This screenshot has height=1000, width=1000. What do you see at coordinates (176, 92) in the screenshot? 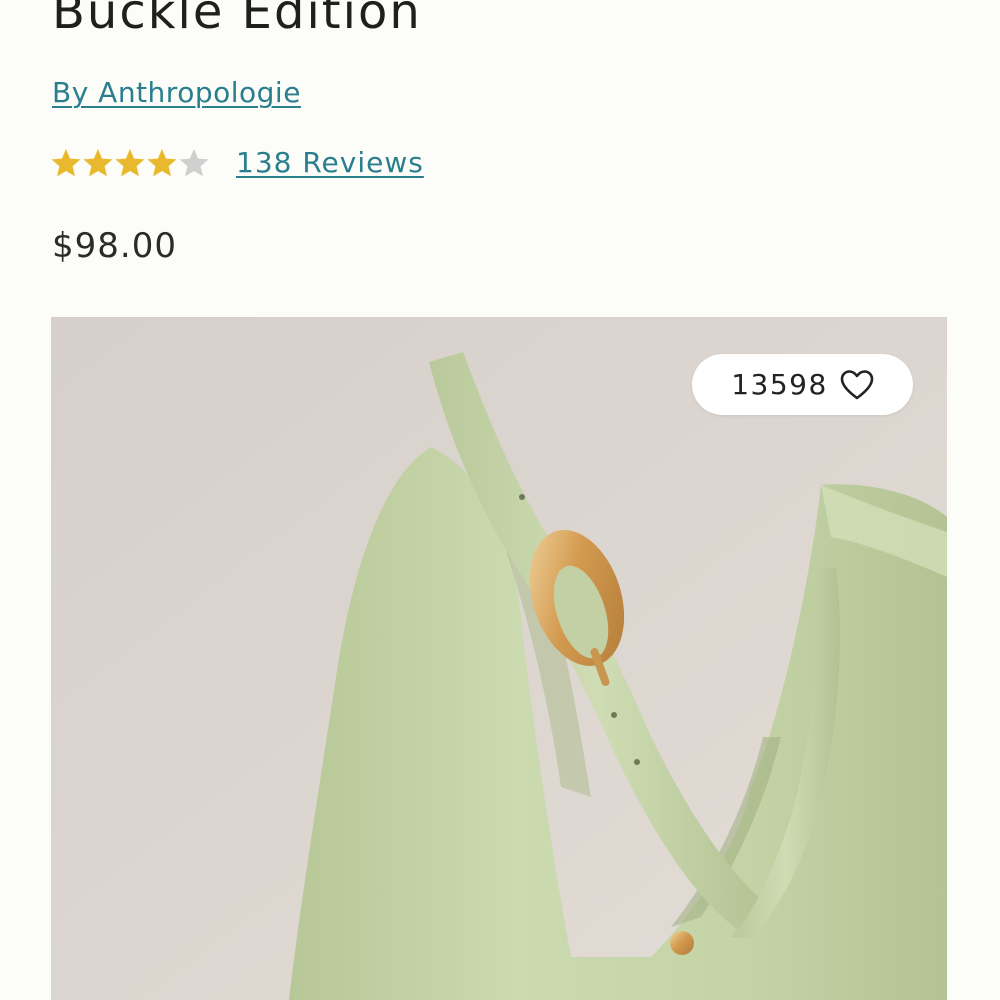
I see `brand-link: By Anthropologie` at bounding box center [176, 92].